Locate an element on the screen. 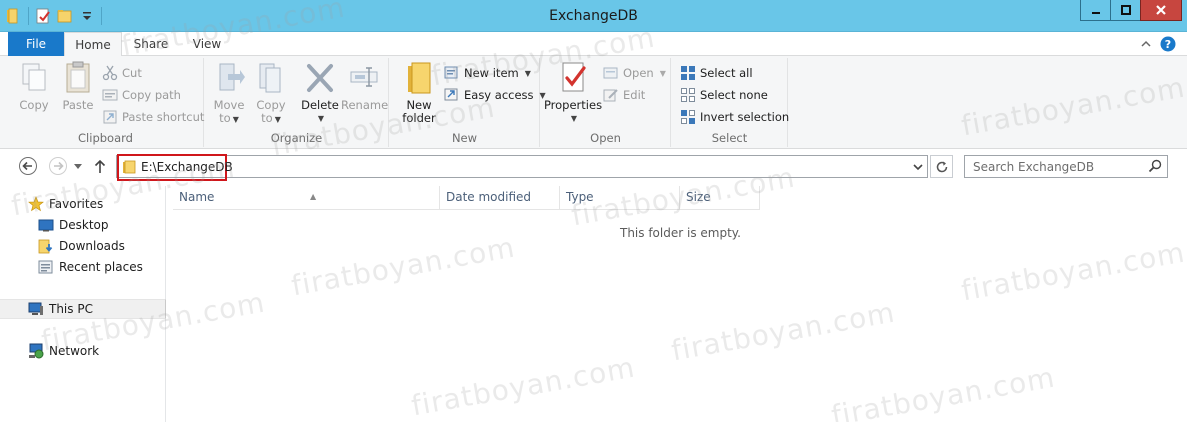 This screenshot has width=1187, height=422. search-input is located at coordinates (1055, 166).